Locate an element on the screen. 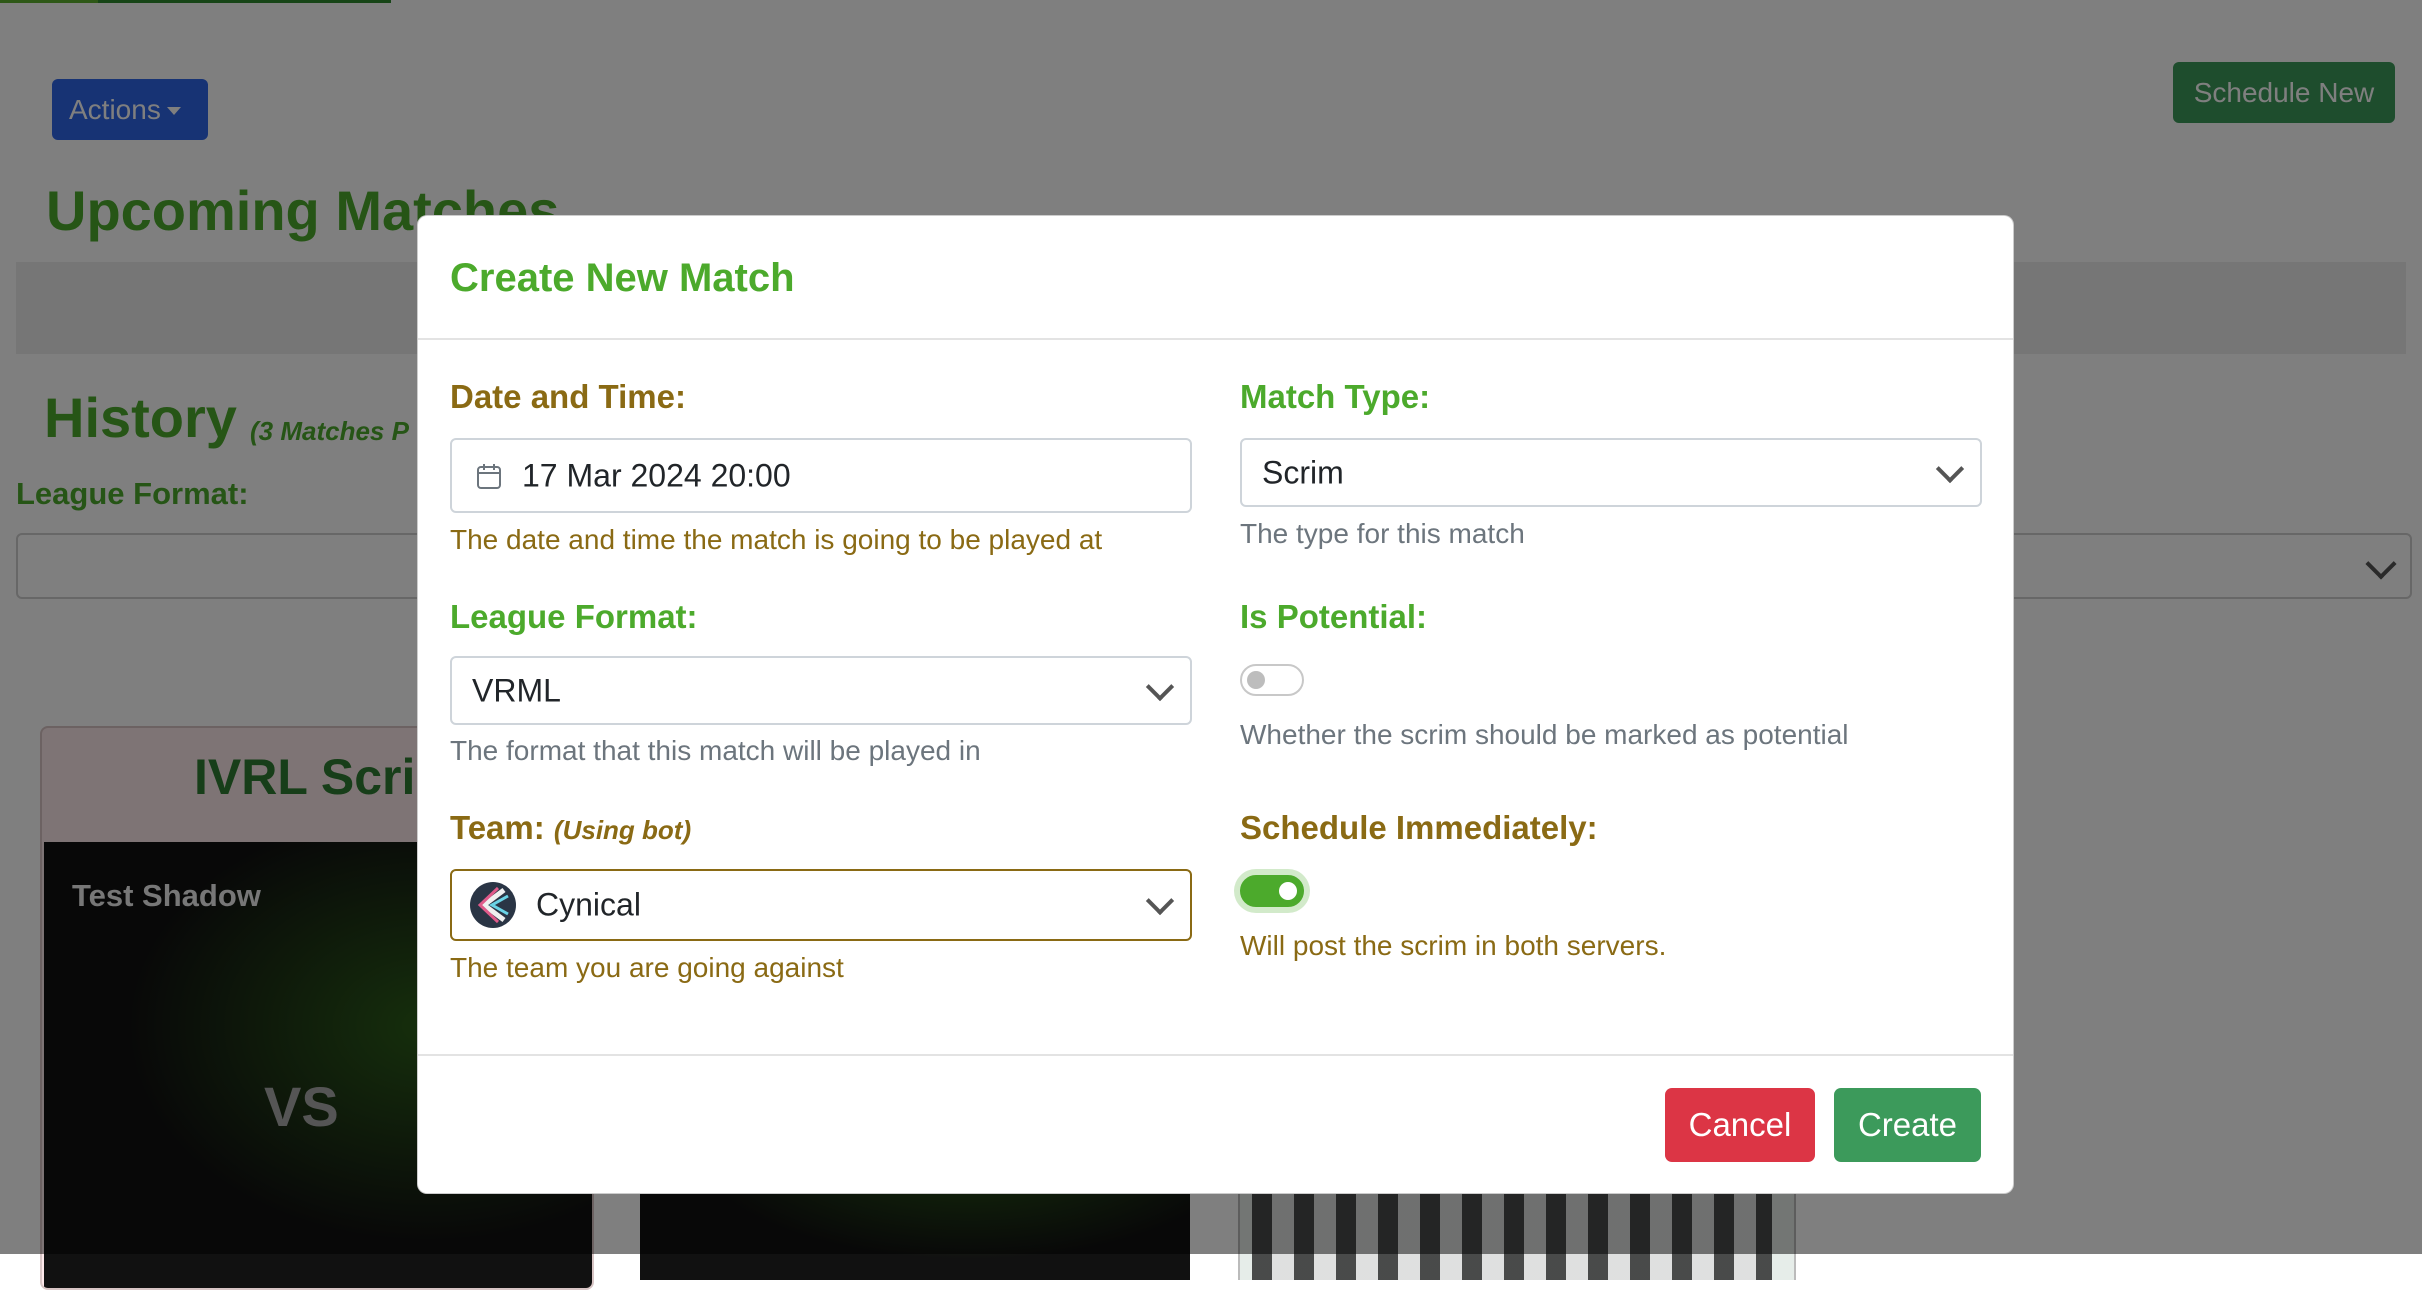 Image resolution: width=2422 pixels, height=1290 pixels. modal-title: Create New Match is located at coordinates (622, 278).